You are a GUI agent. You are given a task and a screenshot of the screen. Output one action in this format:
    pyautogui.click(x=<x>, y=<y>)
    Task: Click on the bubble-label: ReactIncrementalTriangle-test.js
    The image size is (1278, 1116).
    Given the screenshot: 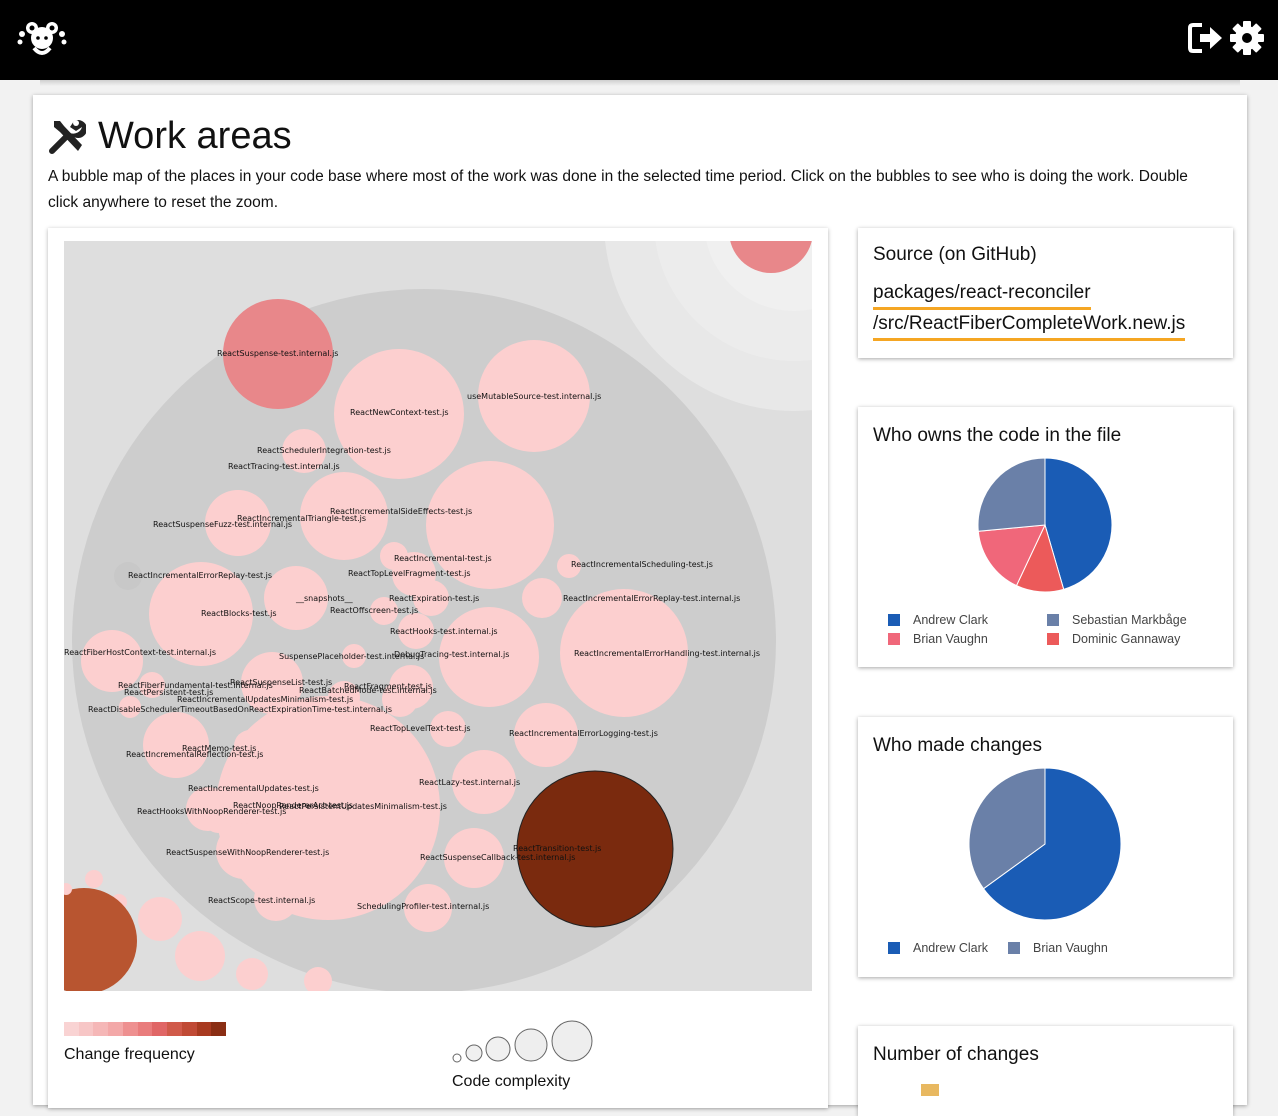 What is the action you would take?
    pyautogui.click(x=301, y=518)
    